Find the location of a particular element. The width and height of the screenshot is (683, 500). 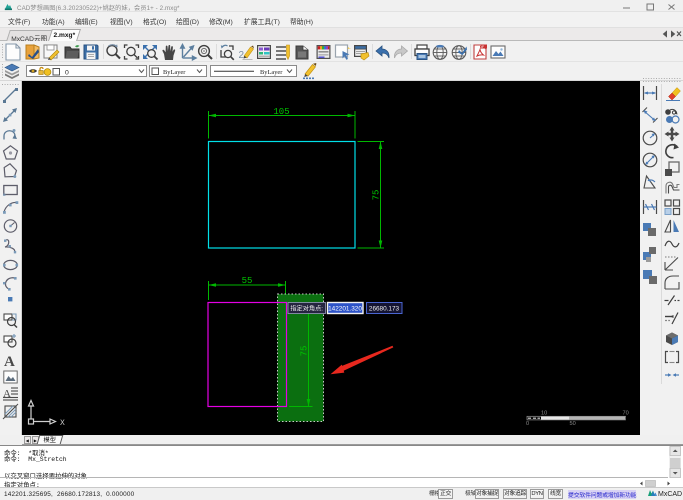

svg-text: PDF is located at coordinates (481, 47).